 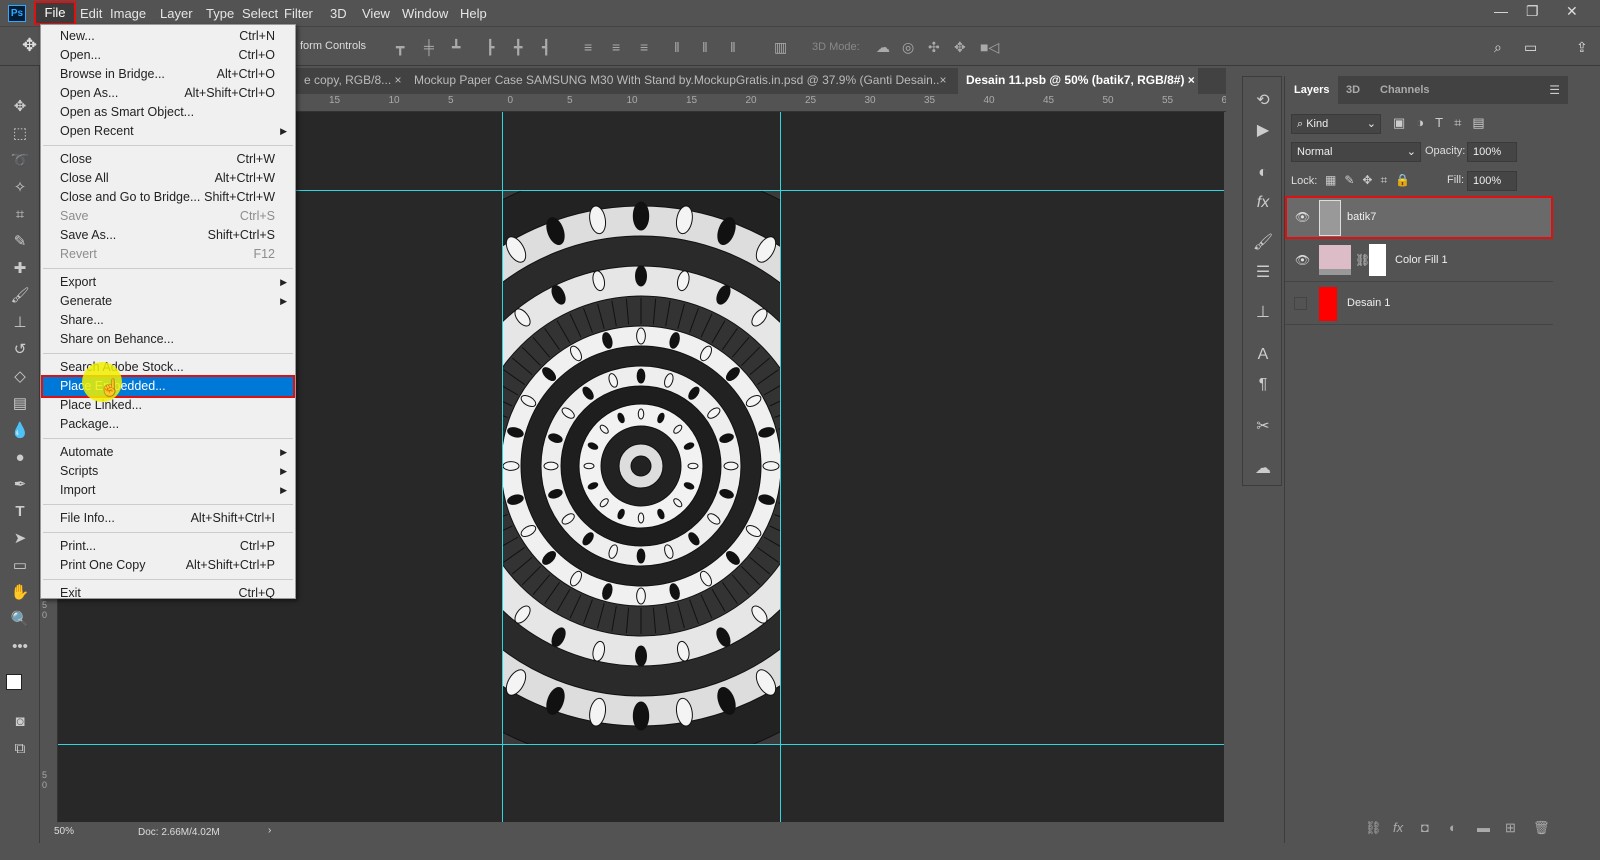 What do you see at coordinates (168, 93) in the screenshot?
I see `menu-item-open-as: Open As... Alt+Shift+Ctrl+O` at bounding box center [168, 93].